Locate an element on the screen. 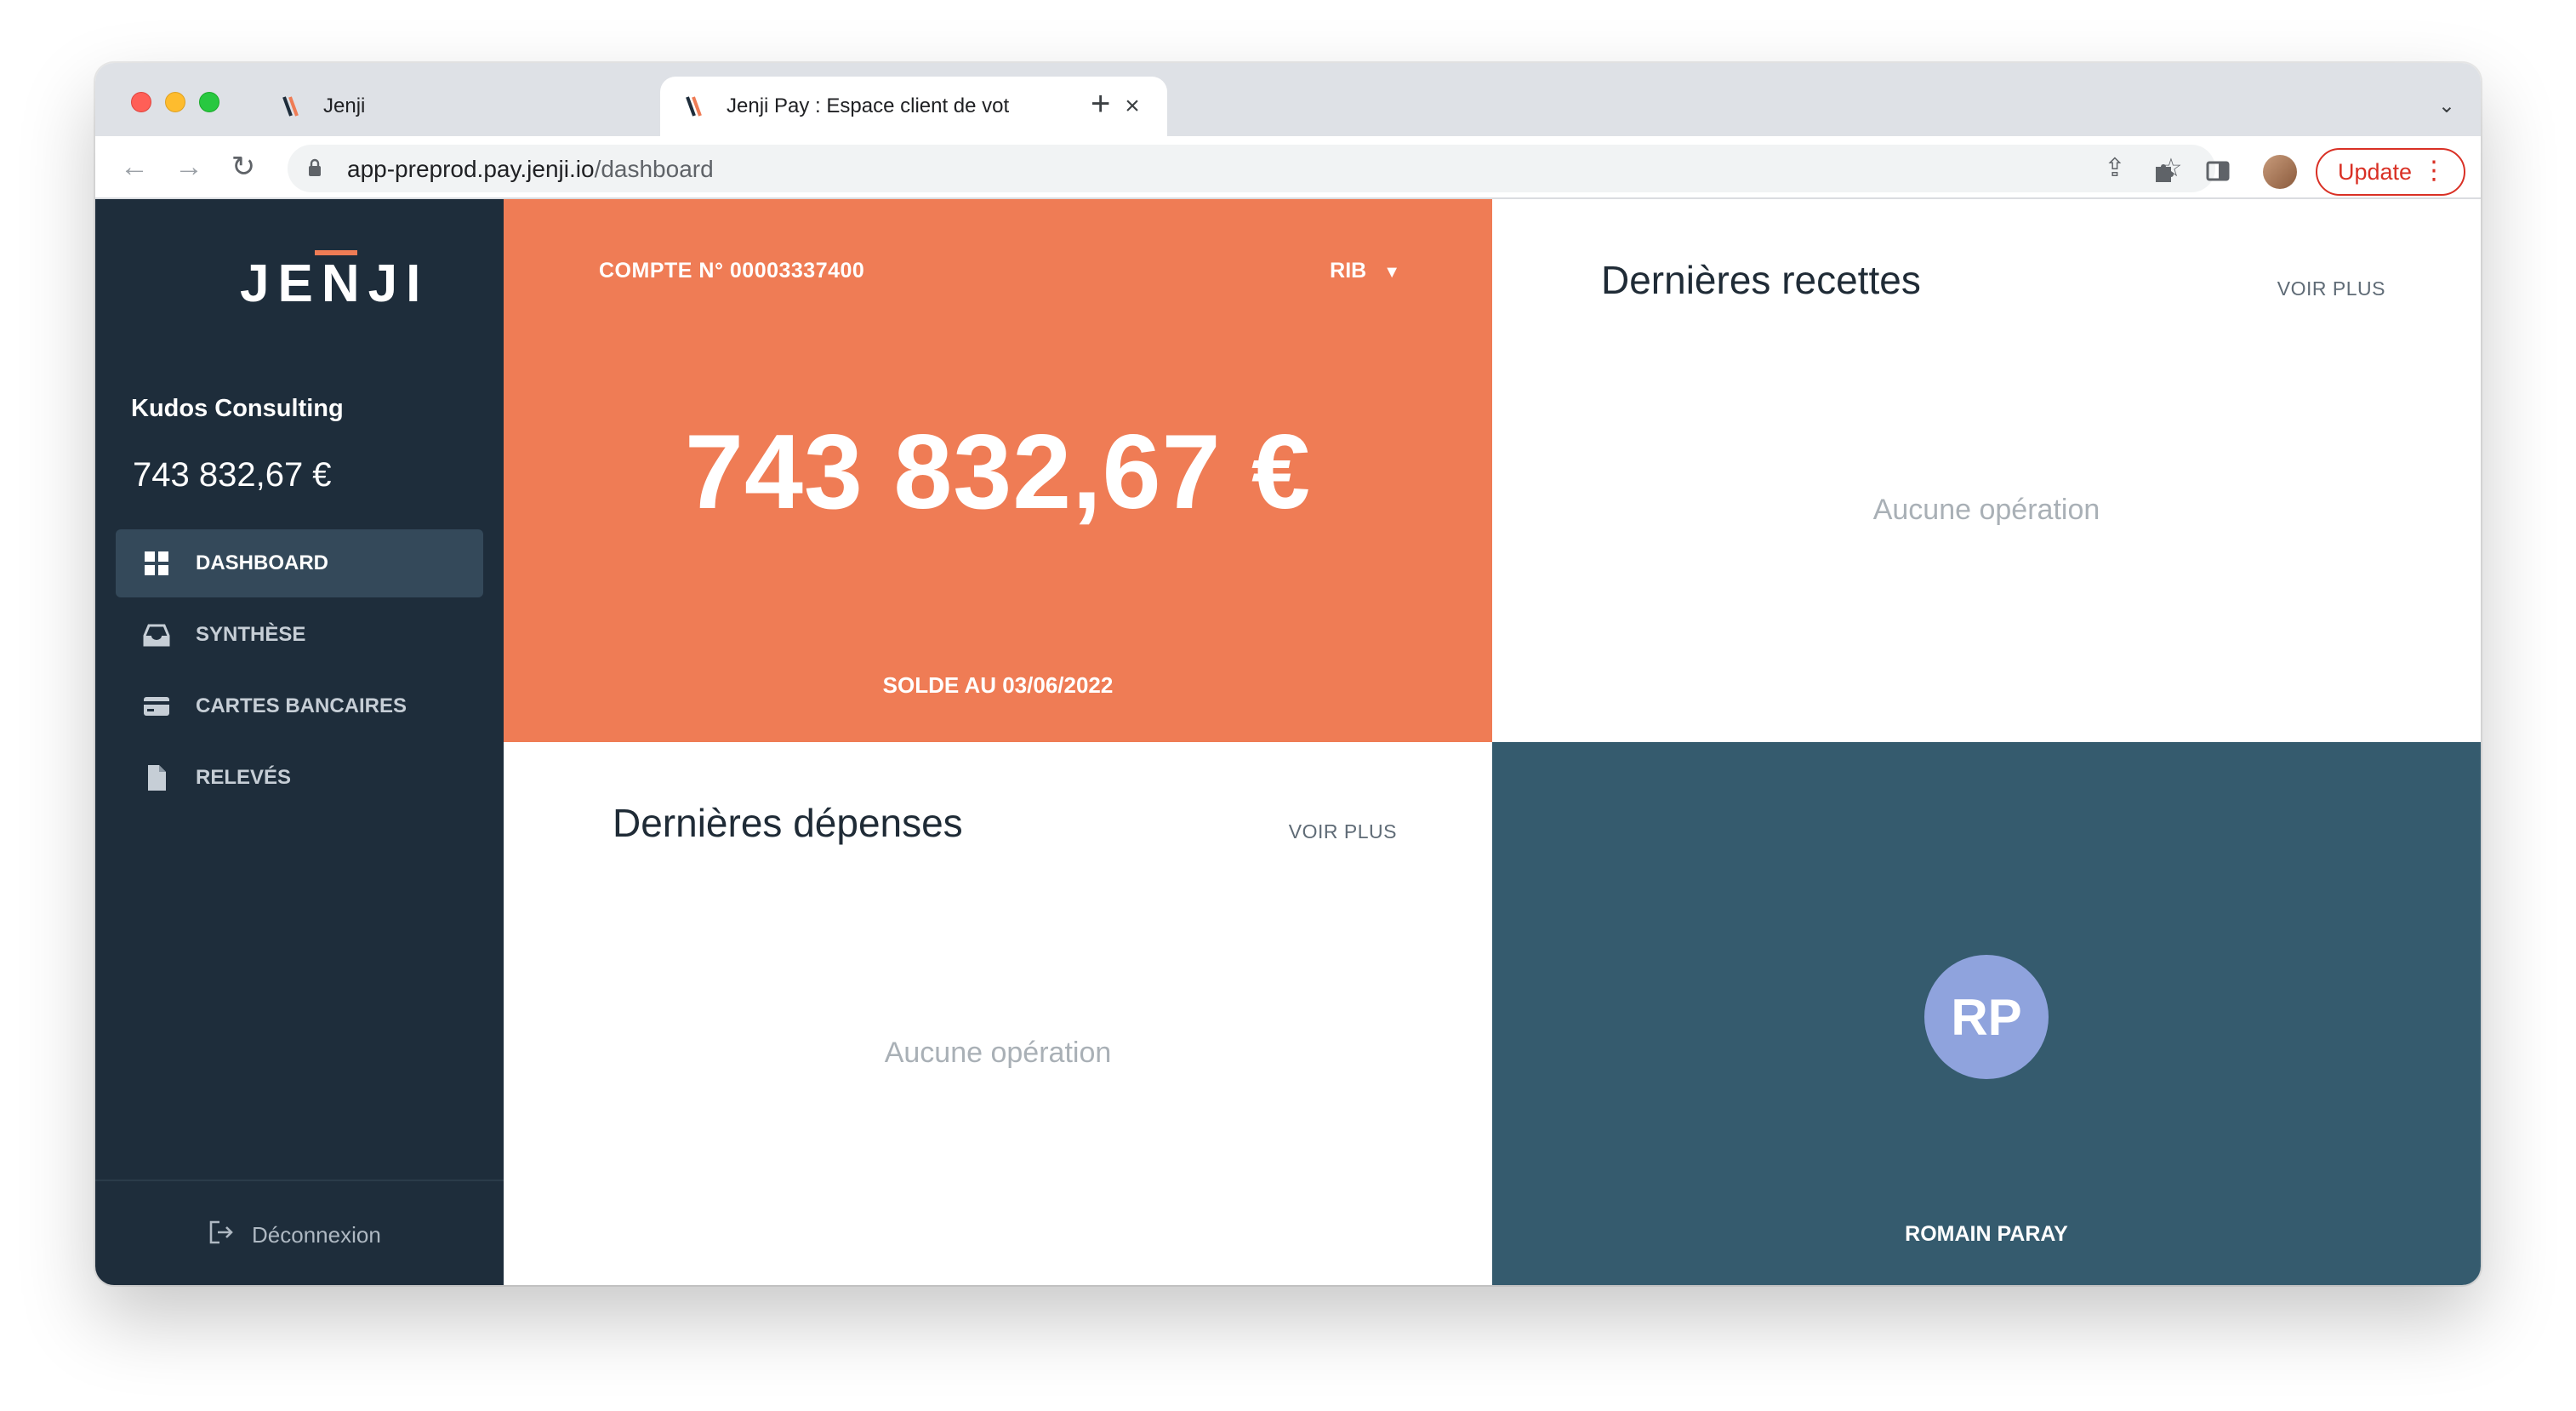 The height and width of the screenshot is (1411, 2576). document-icon is located at coordinates (156, 778).